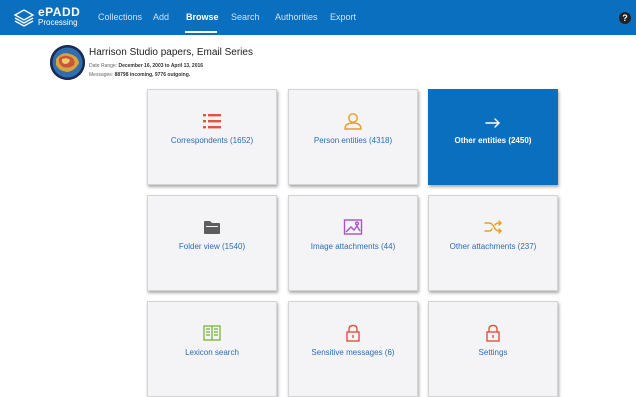  I want to click on card-label: Other entities (2450), so click(493, 140).